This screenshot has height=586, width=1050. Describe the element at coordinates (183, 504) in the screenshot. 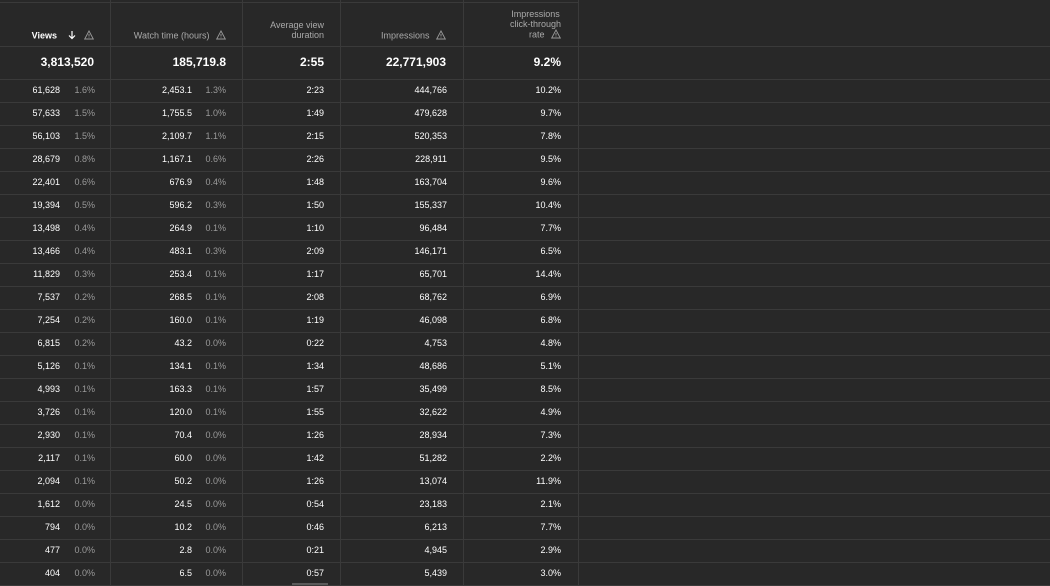

I see `cell-watch-time: 24.5` at that location.